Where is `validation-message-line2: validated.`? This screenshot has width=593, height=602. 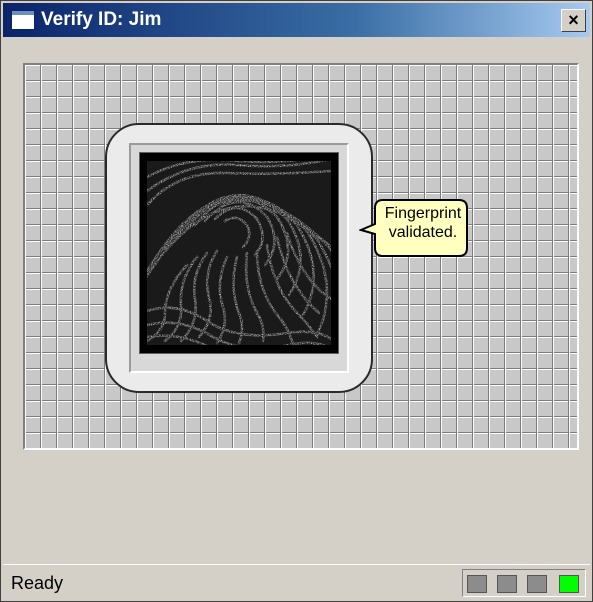 validation-message-line2: validated. is located at coordinates (423, 232).